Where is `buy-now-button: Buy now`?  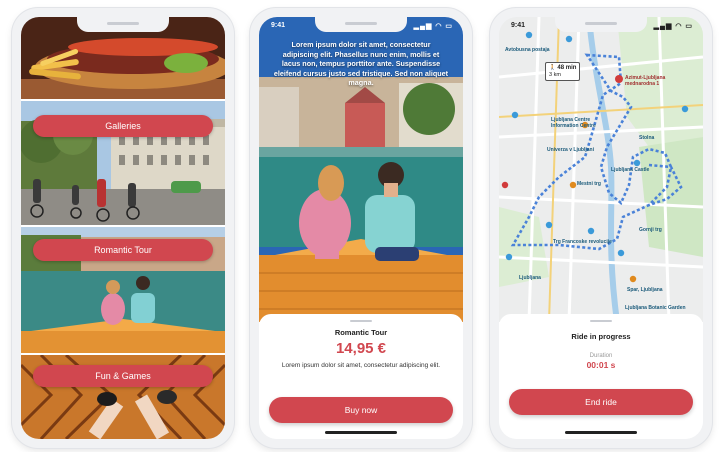
buy-now-button: Buy now is located at coordinates (361, 410).